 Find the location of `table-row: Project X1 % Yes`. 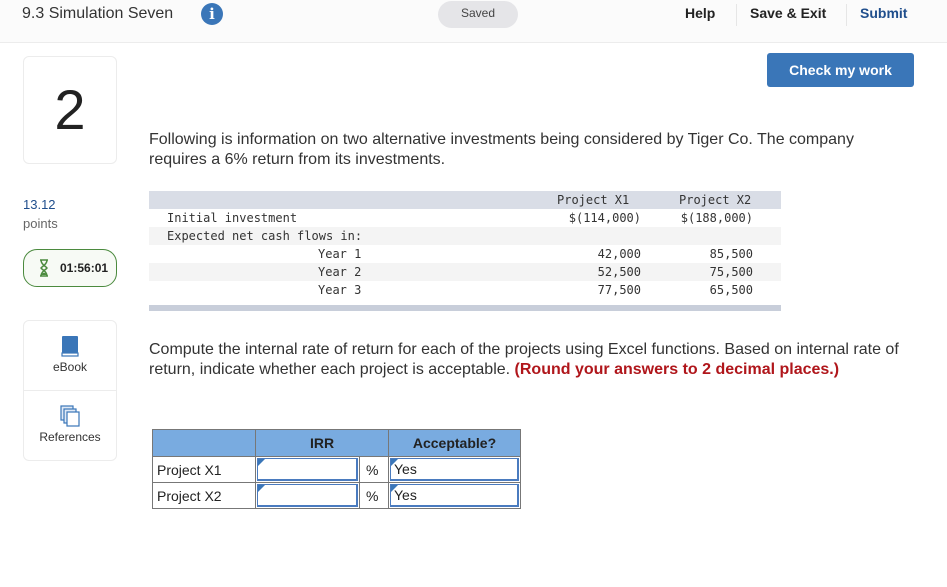

table-row: Project X1 % Yes is located at coordinates (336, 469).